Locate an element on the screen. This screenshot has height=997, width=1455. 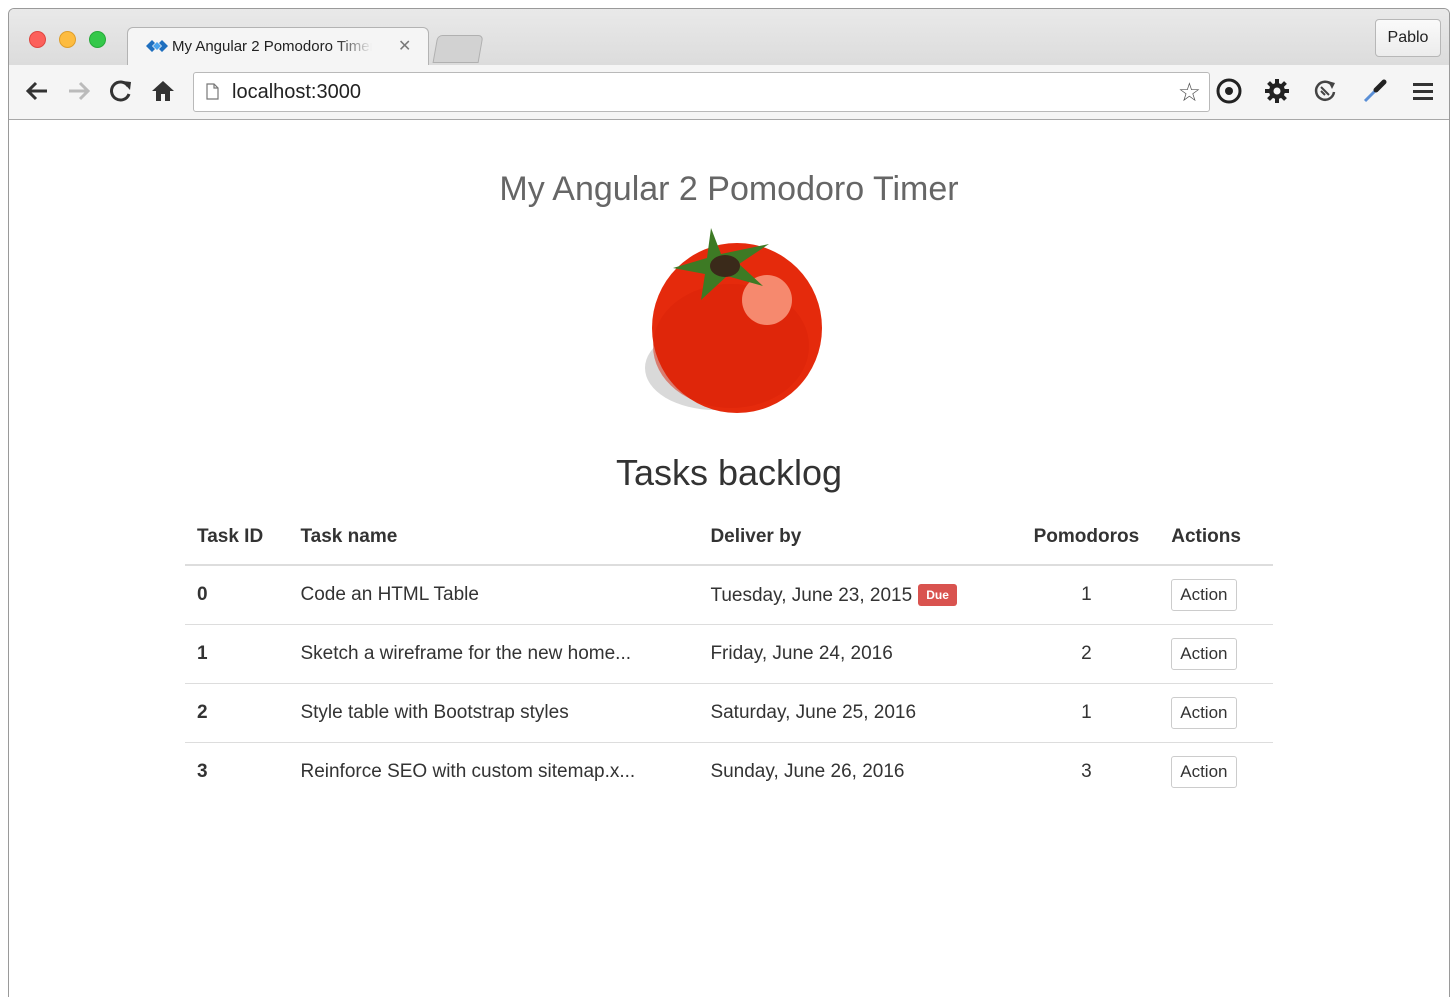
settings-button is located at coordinates (1277, 91).